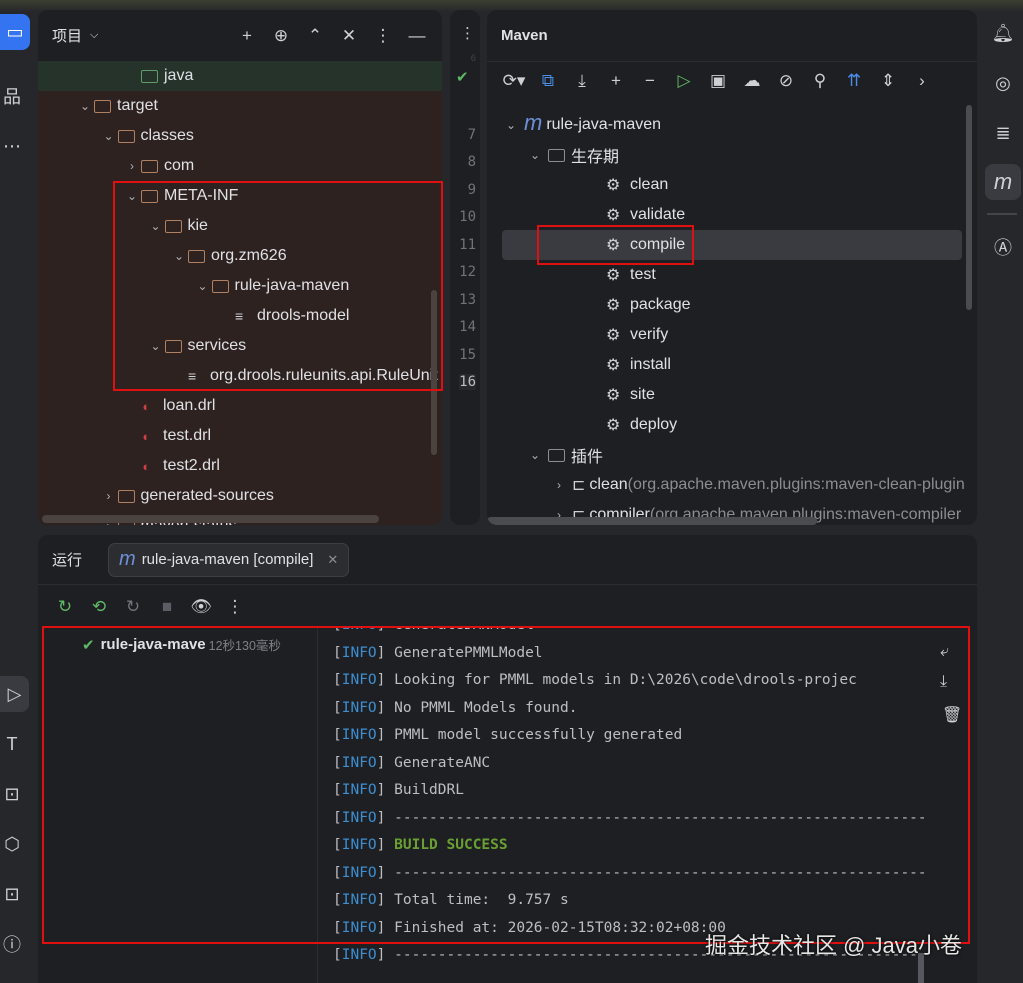 The height and width of the screenshot is (983, 1023). What do you see at coordinates (240, 466) in the screenshot?
I see `tree-item-test2-drl: ◖ test2.drl` at bounding box center [240, 466].